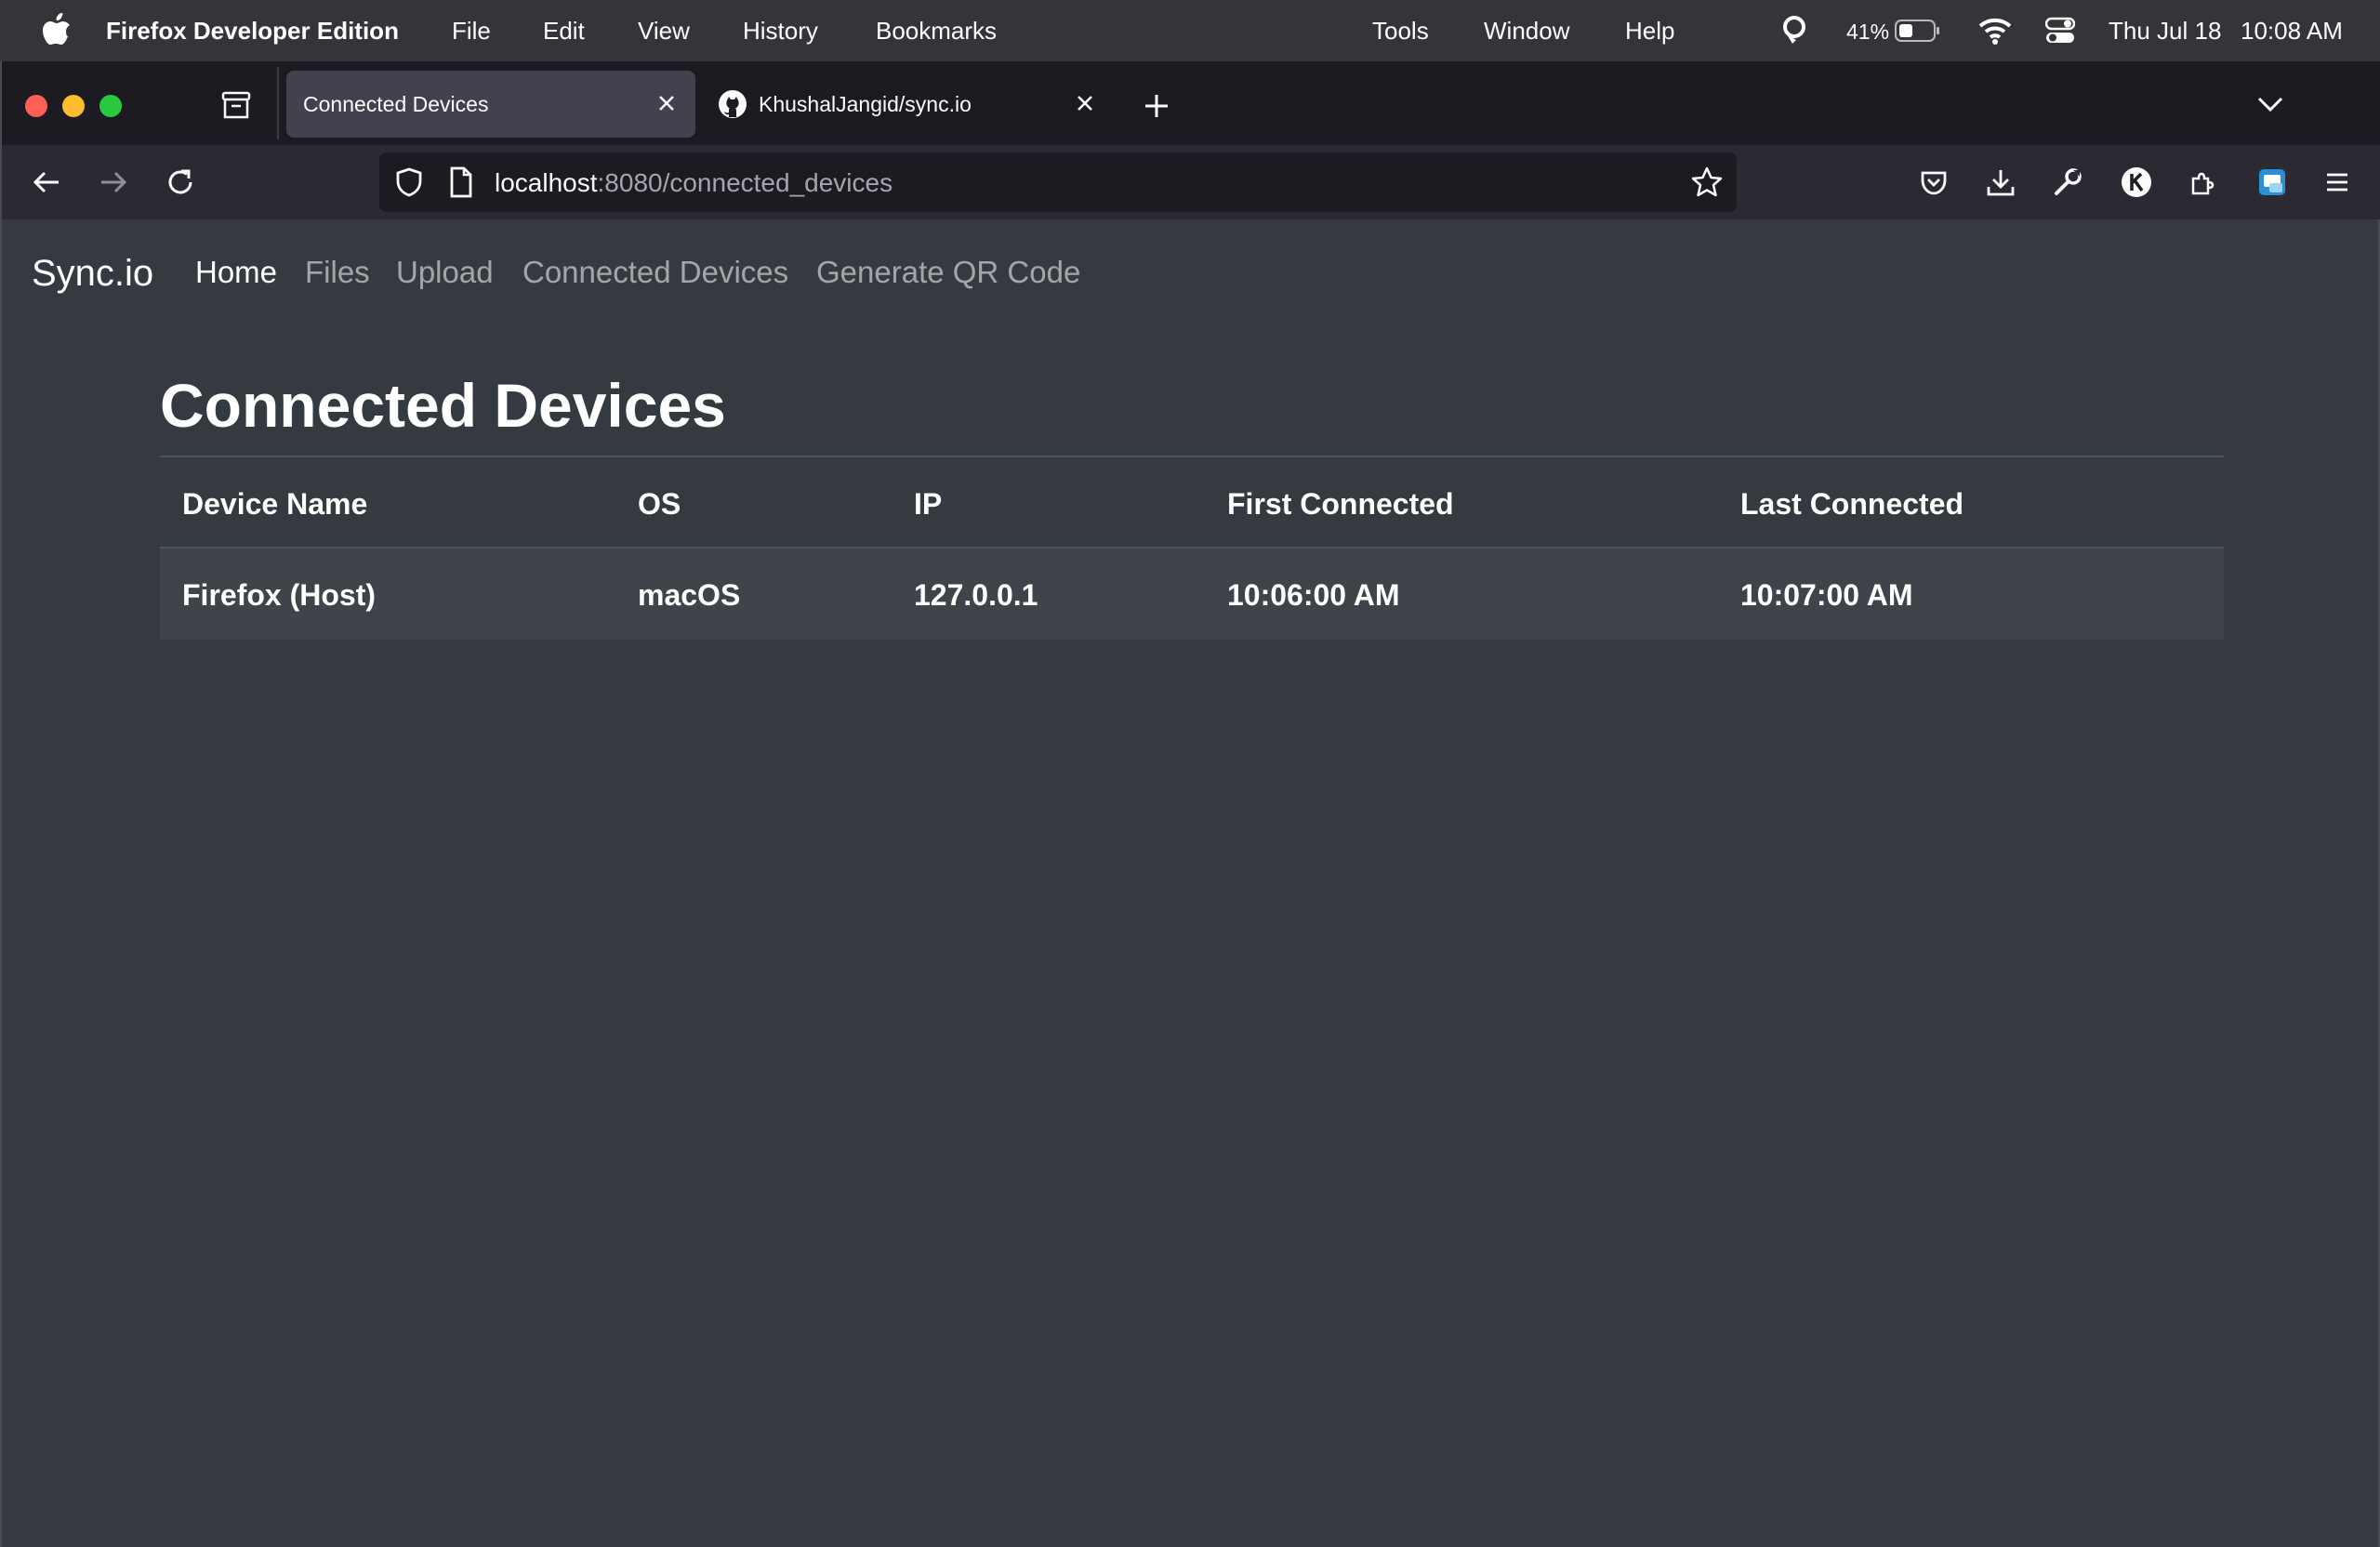 The width and height of the screenshot is (2380, 1547). I want to click on reload-icon, so click(180, 182).